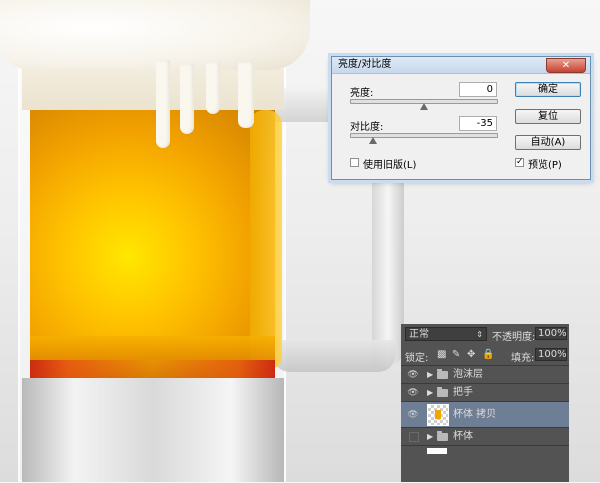 The height and width of the screenshot is (483, 600). I want to click on lock-all-icon: 🔒, so click(488, 354).